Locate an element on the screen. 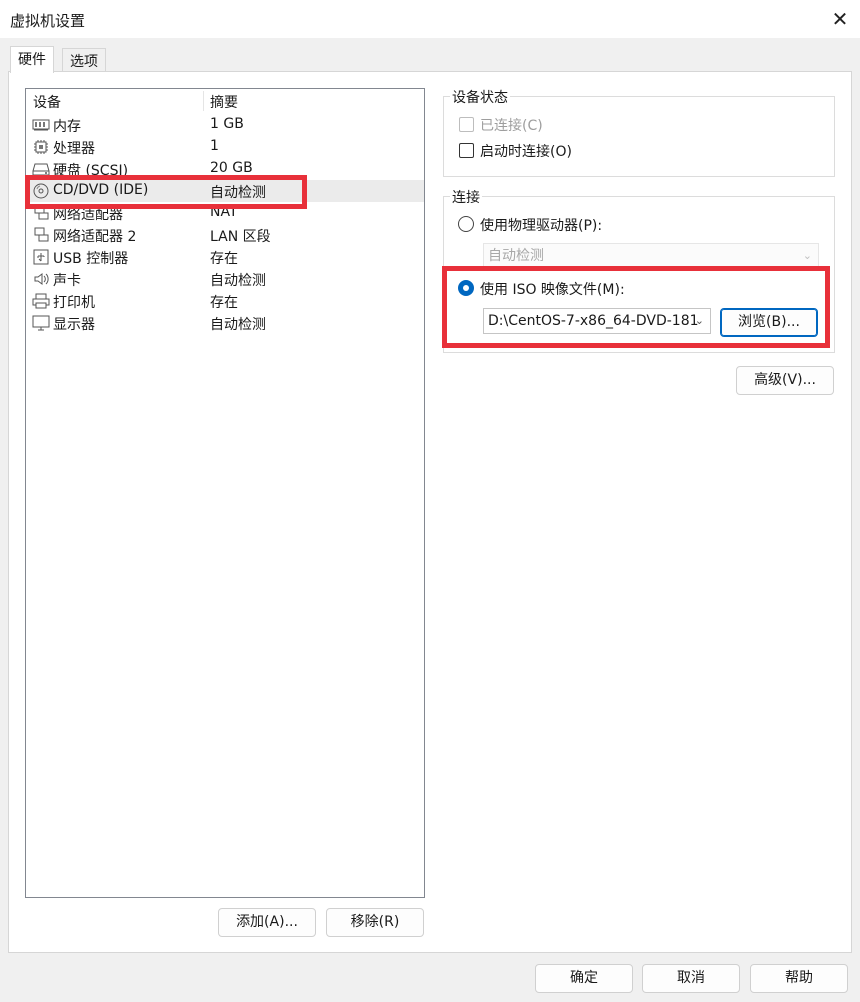 The image size is (860, 1002). close-icon: ✕ is located at coordinates (840, 19).